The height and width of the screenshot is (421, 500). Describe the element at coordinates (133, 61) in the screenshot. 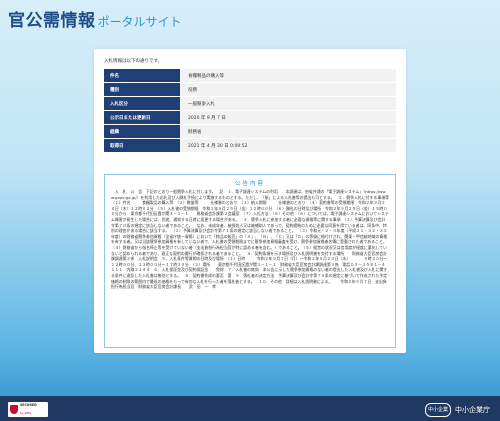

I see `intro-text: 入札情報は以下の通りです。` at that location.